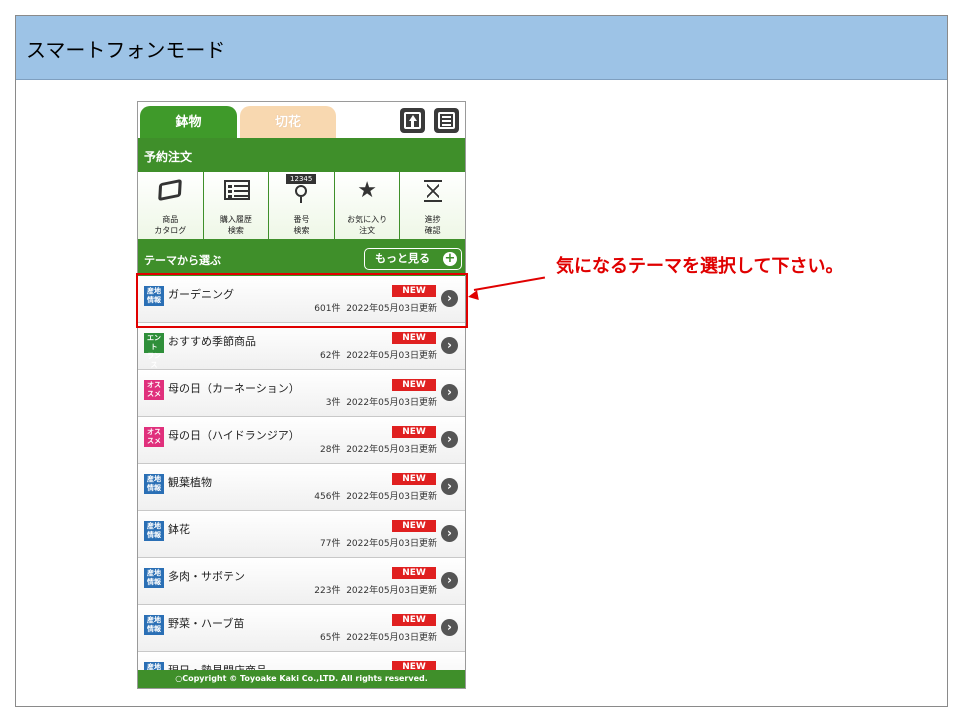 This screenshot has width=960, height=720. I want to click on list-item: 産地情報 現日・勢見開店商品 NEW, so click(301, 661).